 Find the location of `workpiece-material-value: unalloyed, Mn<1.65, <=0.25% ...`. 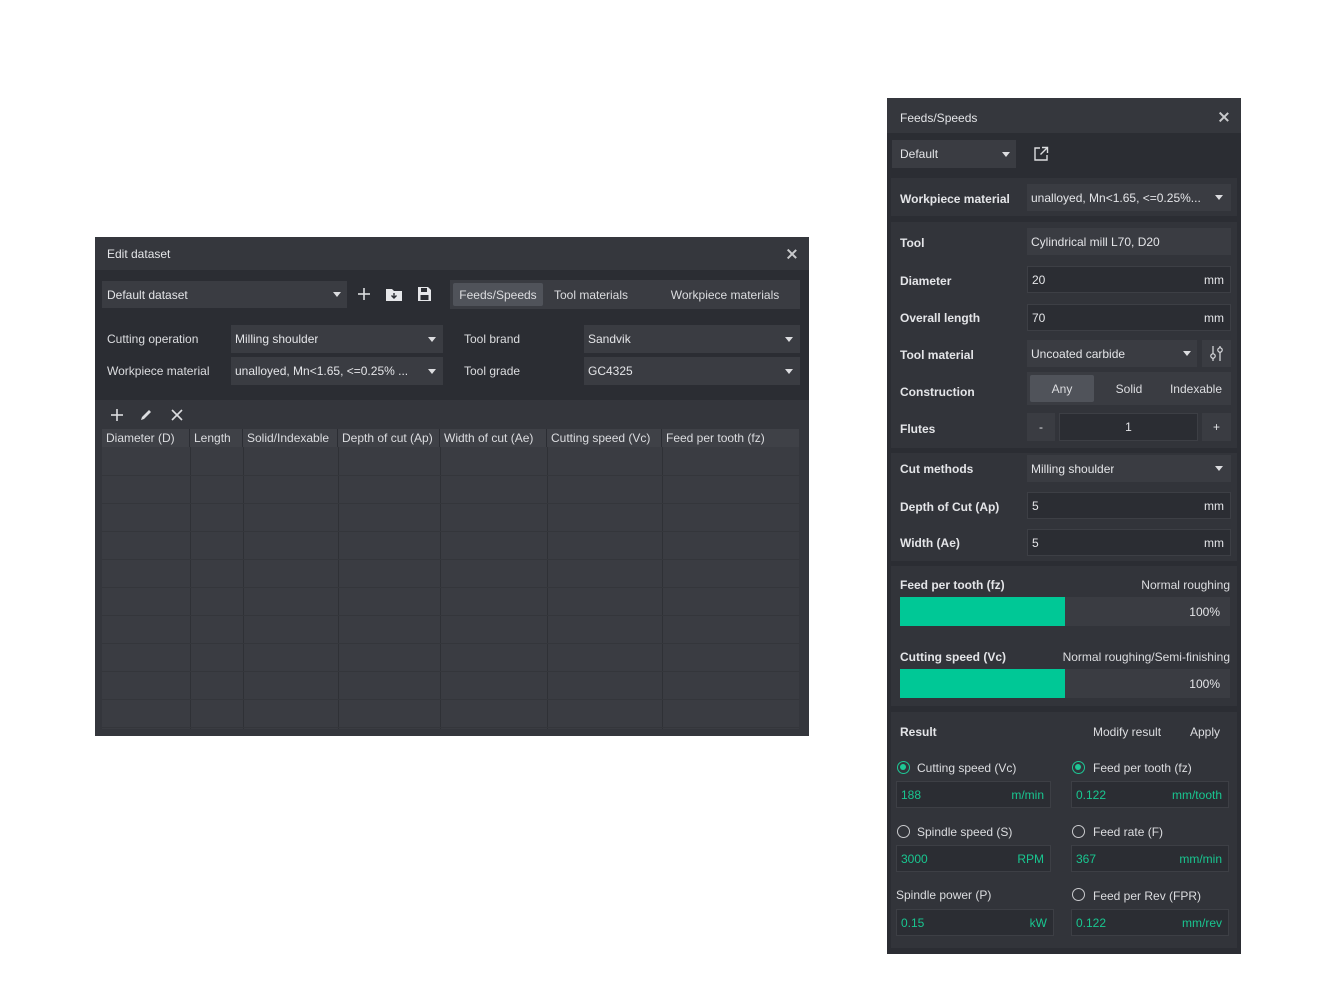

workpiece-material-value: unalloyed, Mn<1.65, <=0.25% ... is located at coordinates (322, 371).